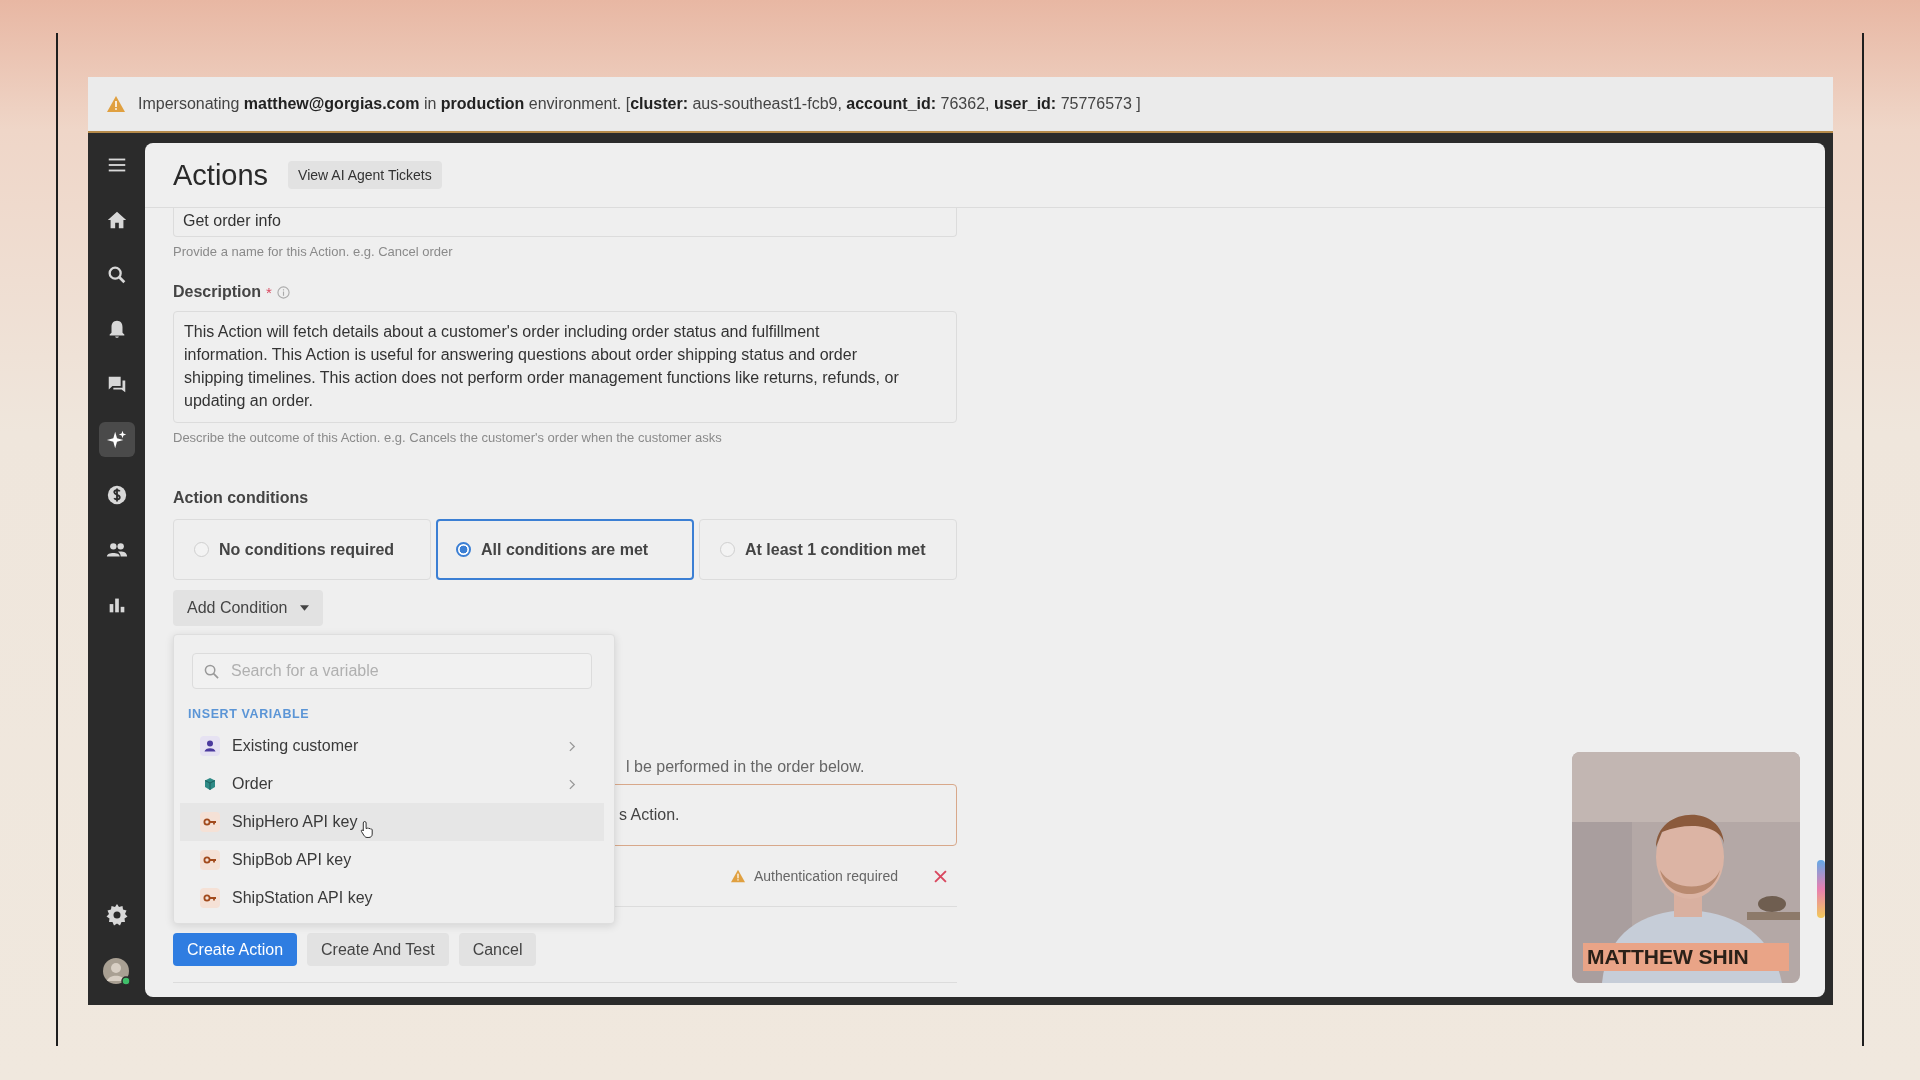  I want to click on info-icon, so click(283, 292).